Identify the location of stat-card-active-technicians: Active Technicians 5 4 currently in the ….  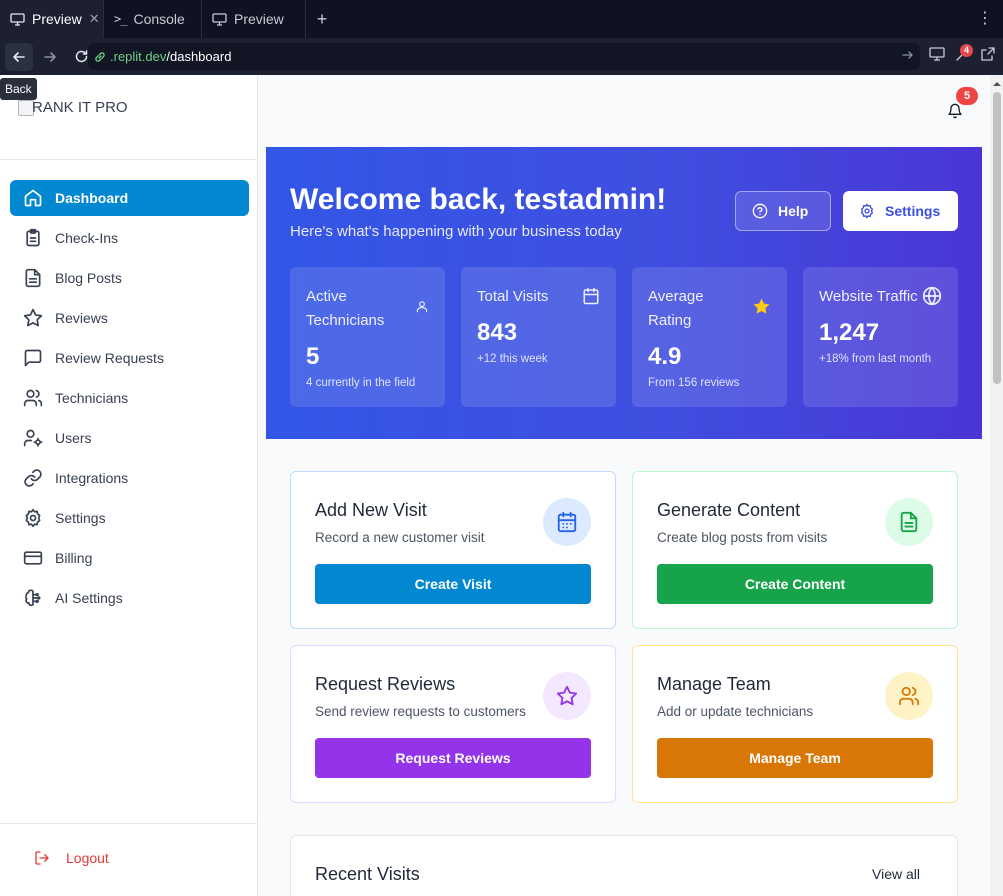
(367, 337).